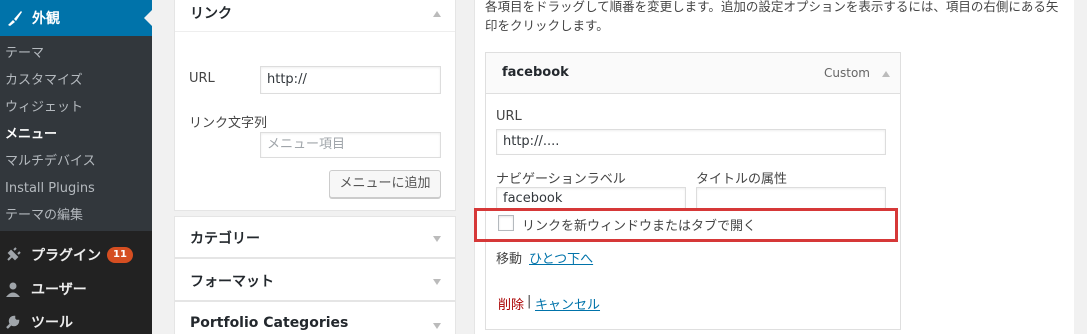 The height and width of the screenshot is (334, 1087). I want to click on move-down-link: ひとつ下へ, so click(561, 257).